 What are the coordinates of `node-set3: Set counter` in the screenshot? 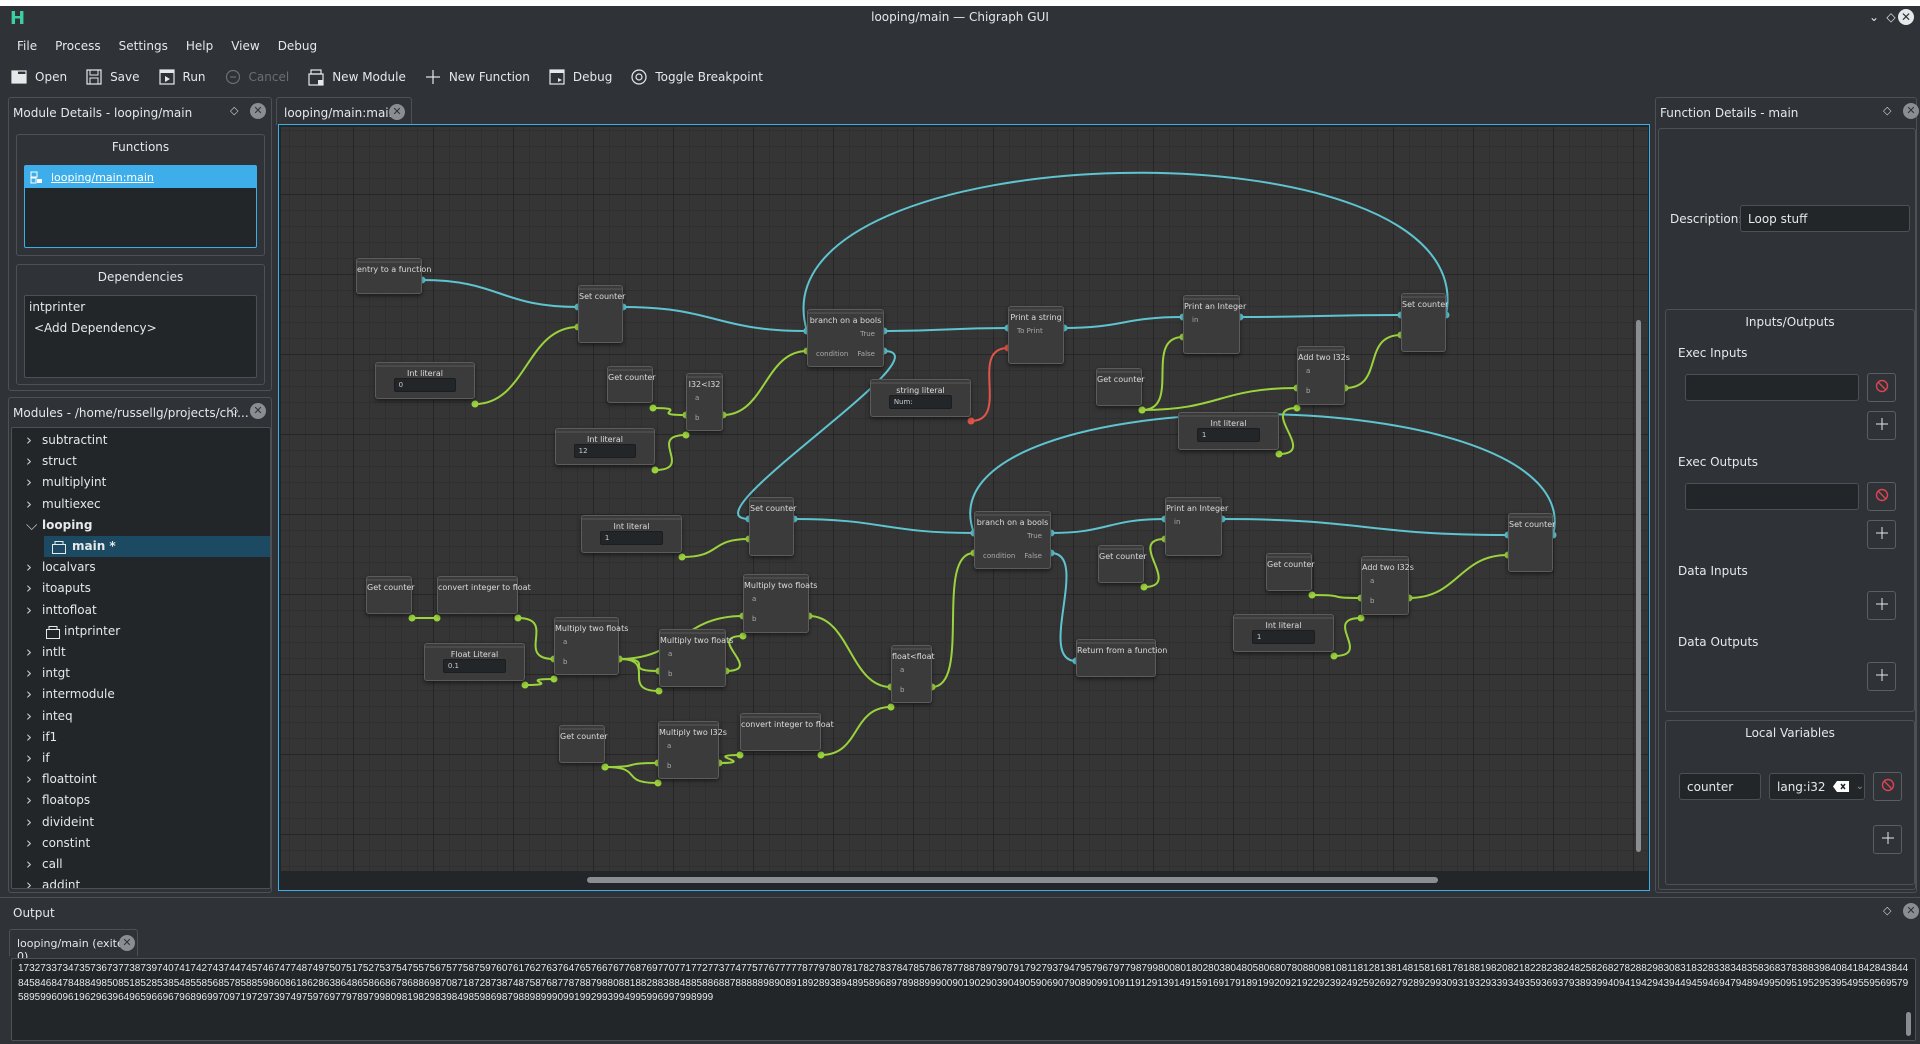 It's located at (772, 526).